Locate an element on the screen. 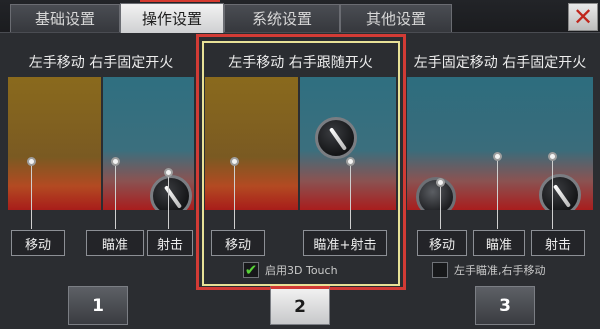  checkmark-icon: ✔ is located at coordinates (251, 269).